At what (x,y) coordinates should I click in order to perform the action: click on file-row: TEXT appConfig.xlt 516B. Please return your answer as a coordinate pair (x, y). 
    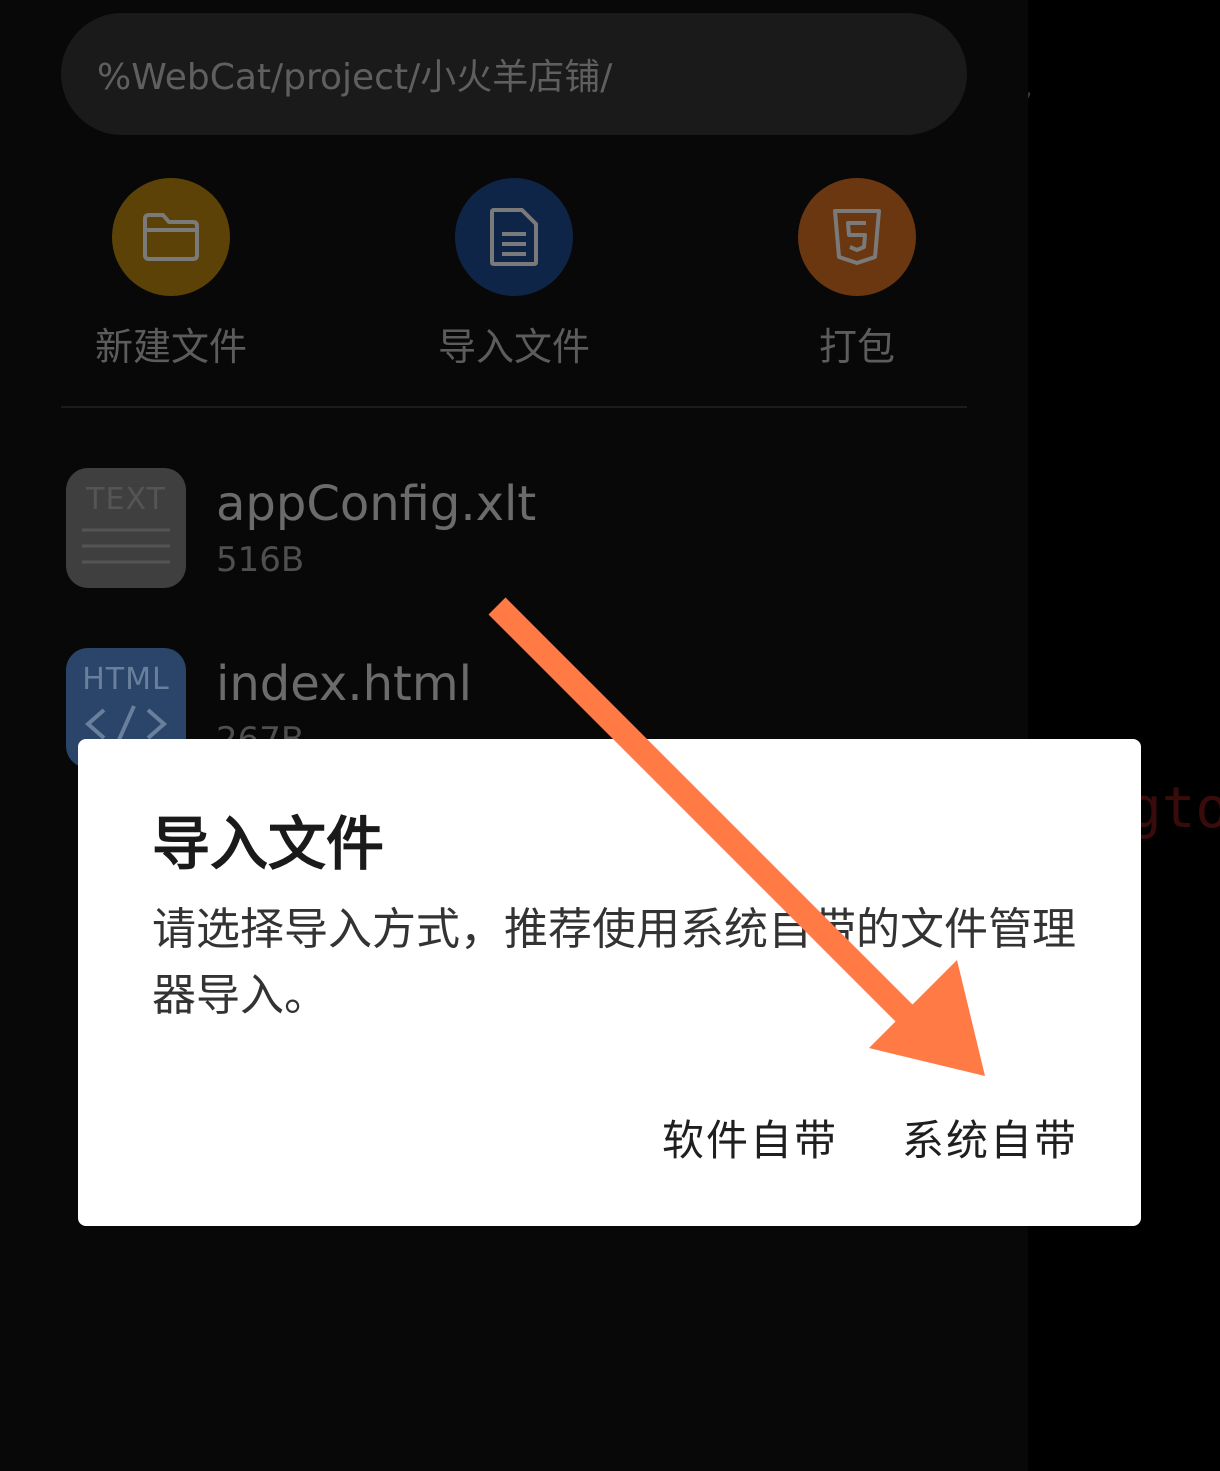
    Looking at the image, I should click on (516, 528).